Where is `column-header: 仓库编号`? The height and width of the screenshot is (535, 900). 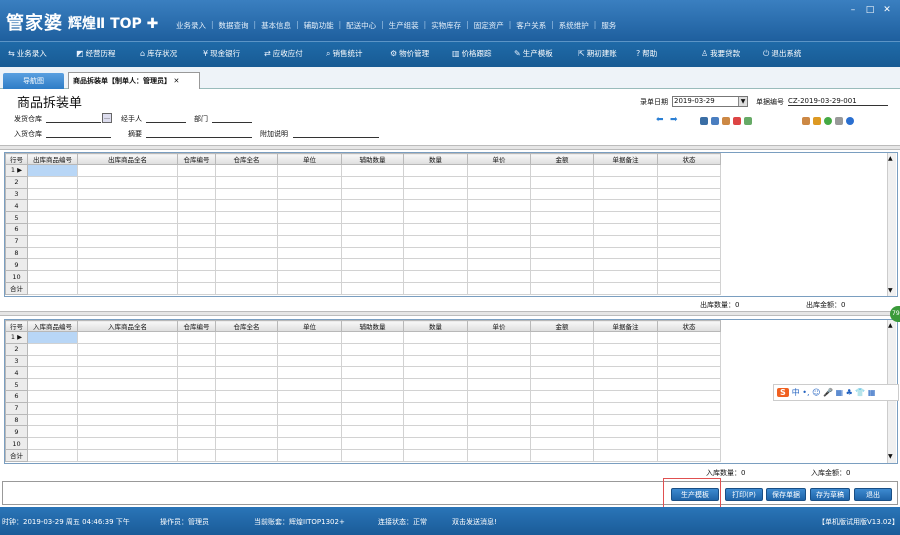
column-header: 仓库编号 is located at coordinates (196, 326).